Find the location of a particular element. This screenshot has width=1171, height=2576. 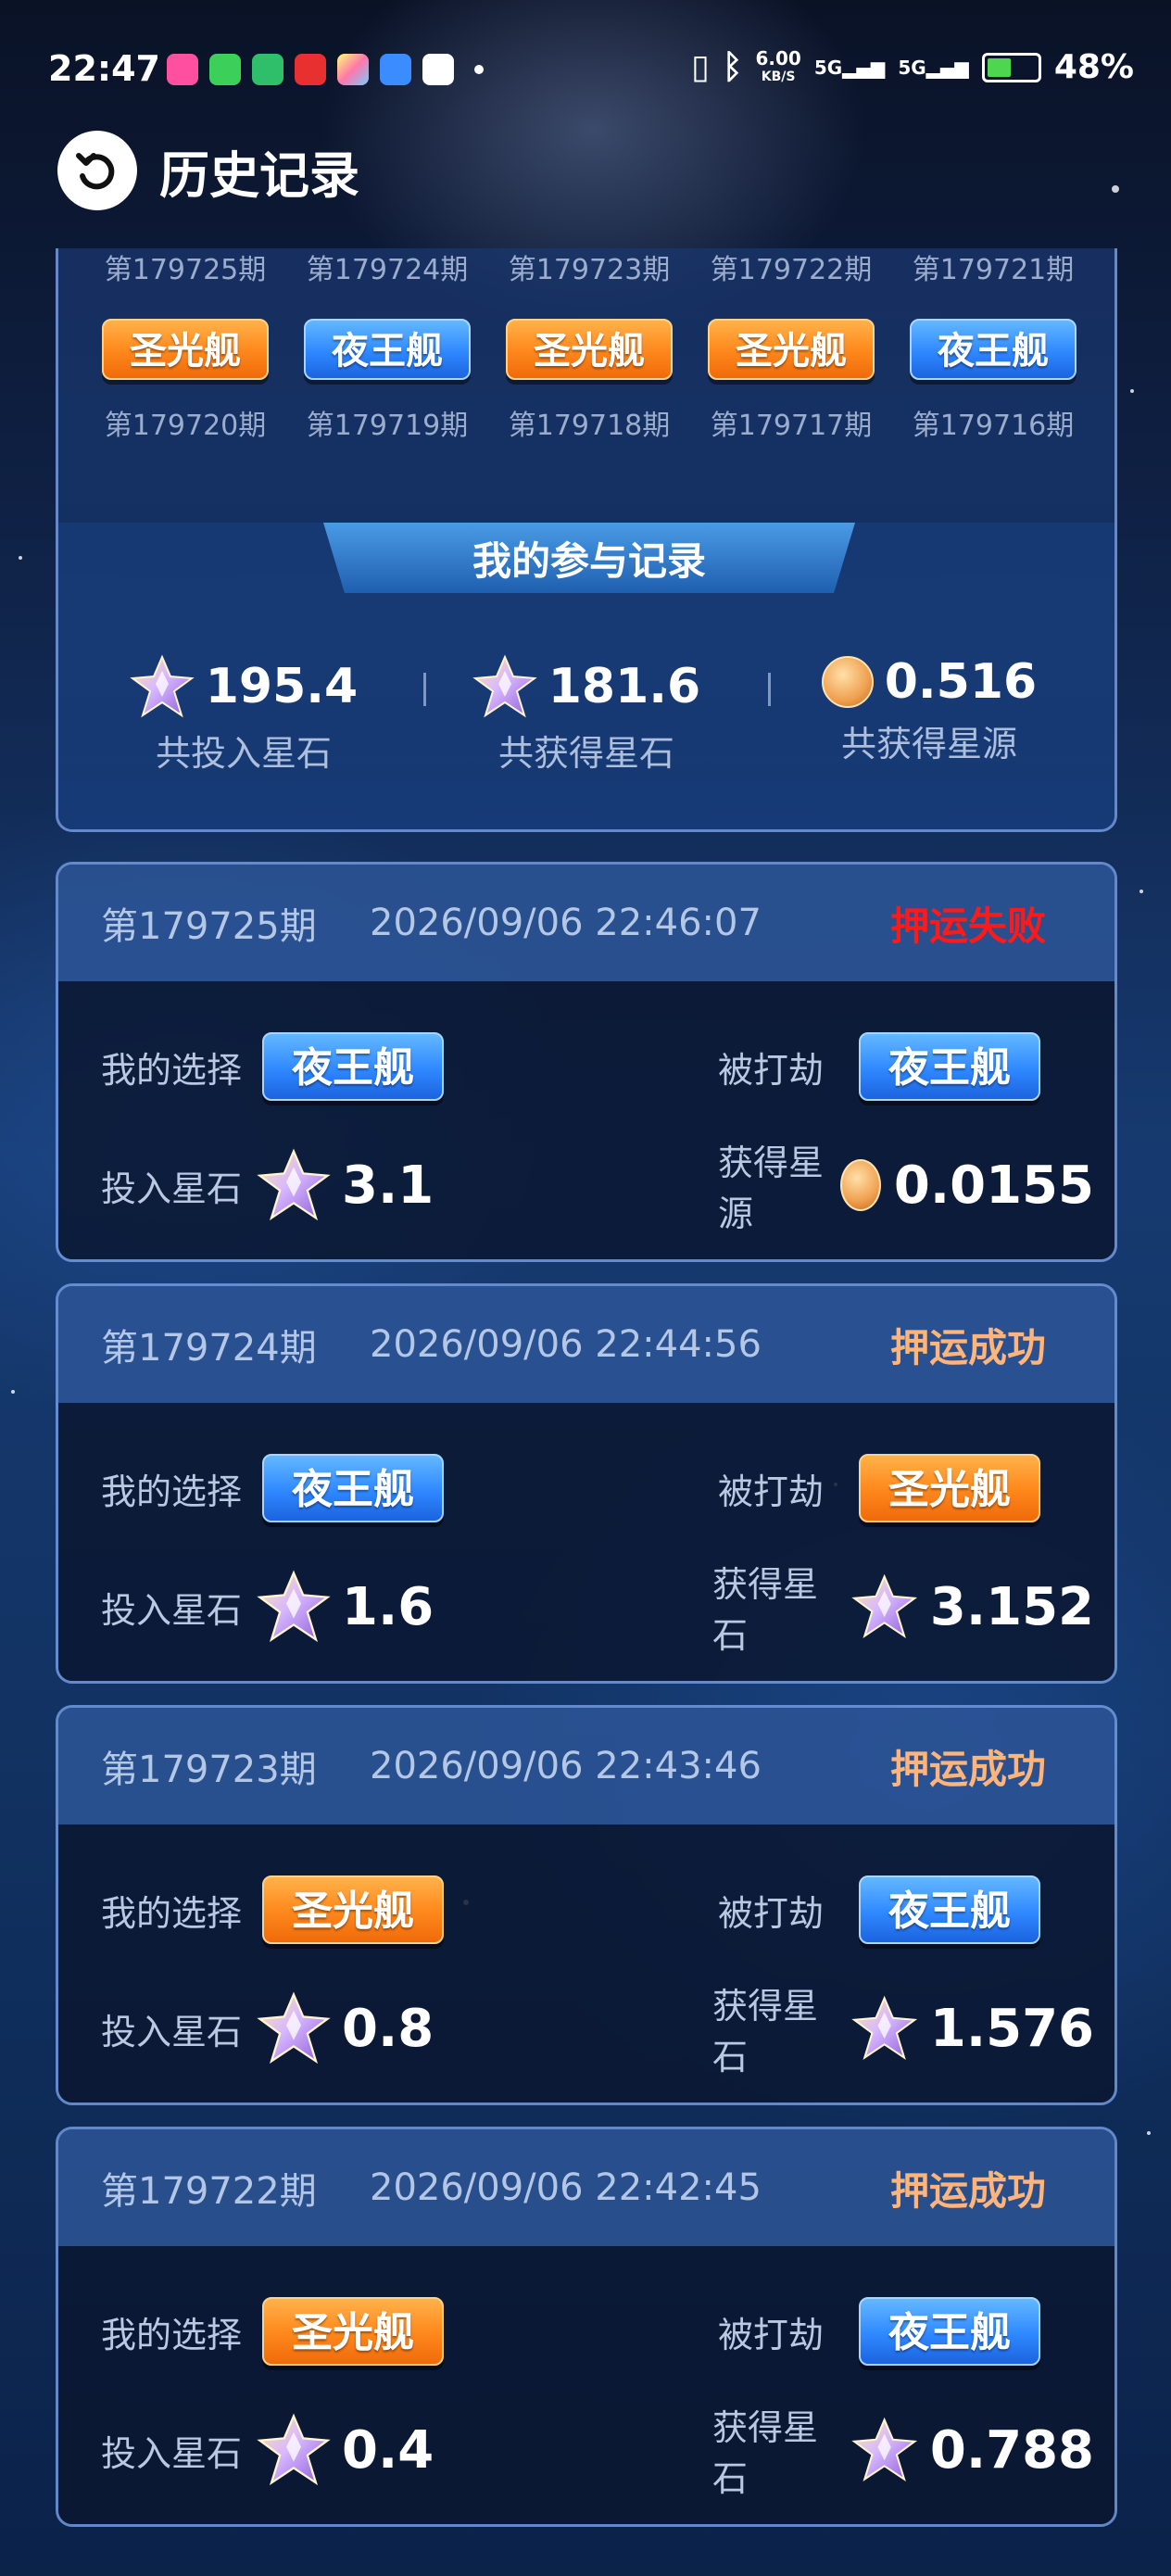

status-indicators: ▯ ᛒ 6.00 KB/S 5G▂▄▆ 5G▂▄▆ 48% is located at coordinates (913, 67).